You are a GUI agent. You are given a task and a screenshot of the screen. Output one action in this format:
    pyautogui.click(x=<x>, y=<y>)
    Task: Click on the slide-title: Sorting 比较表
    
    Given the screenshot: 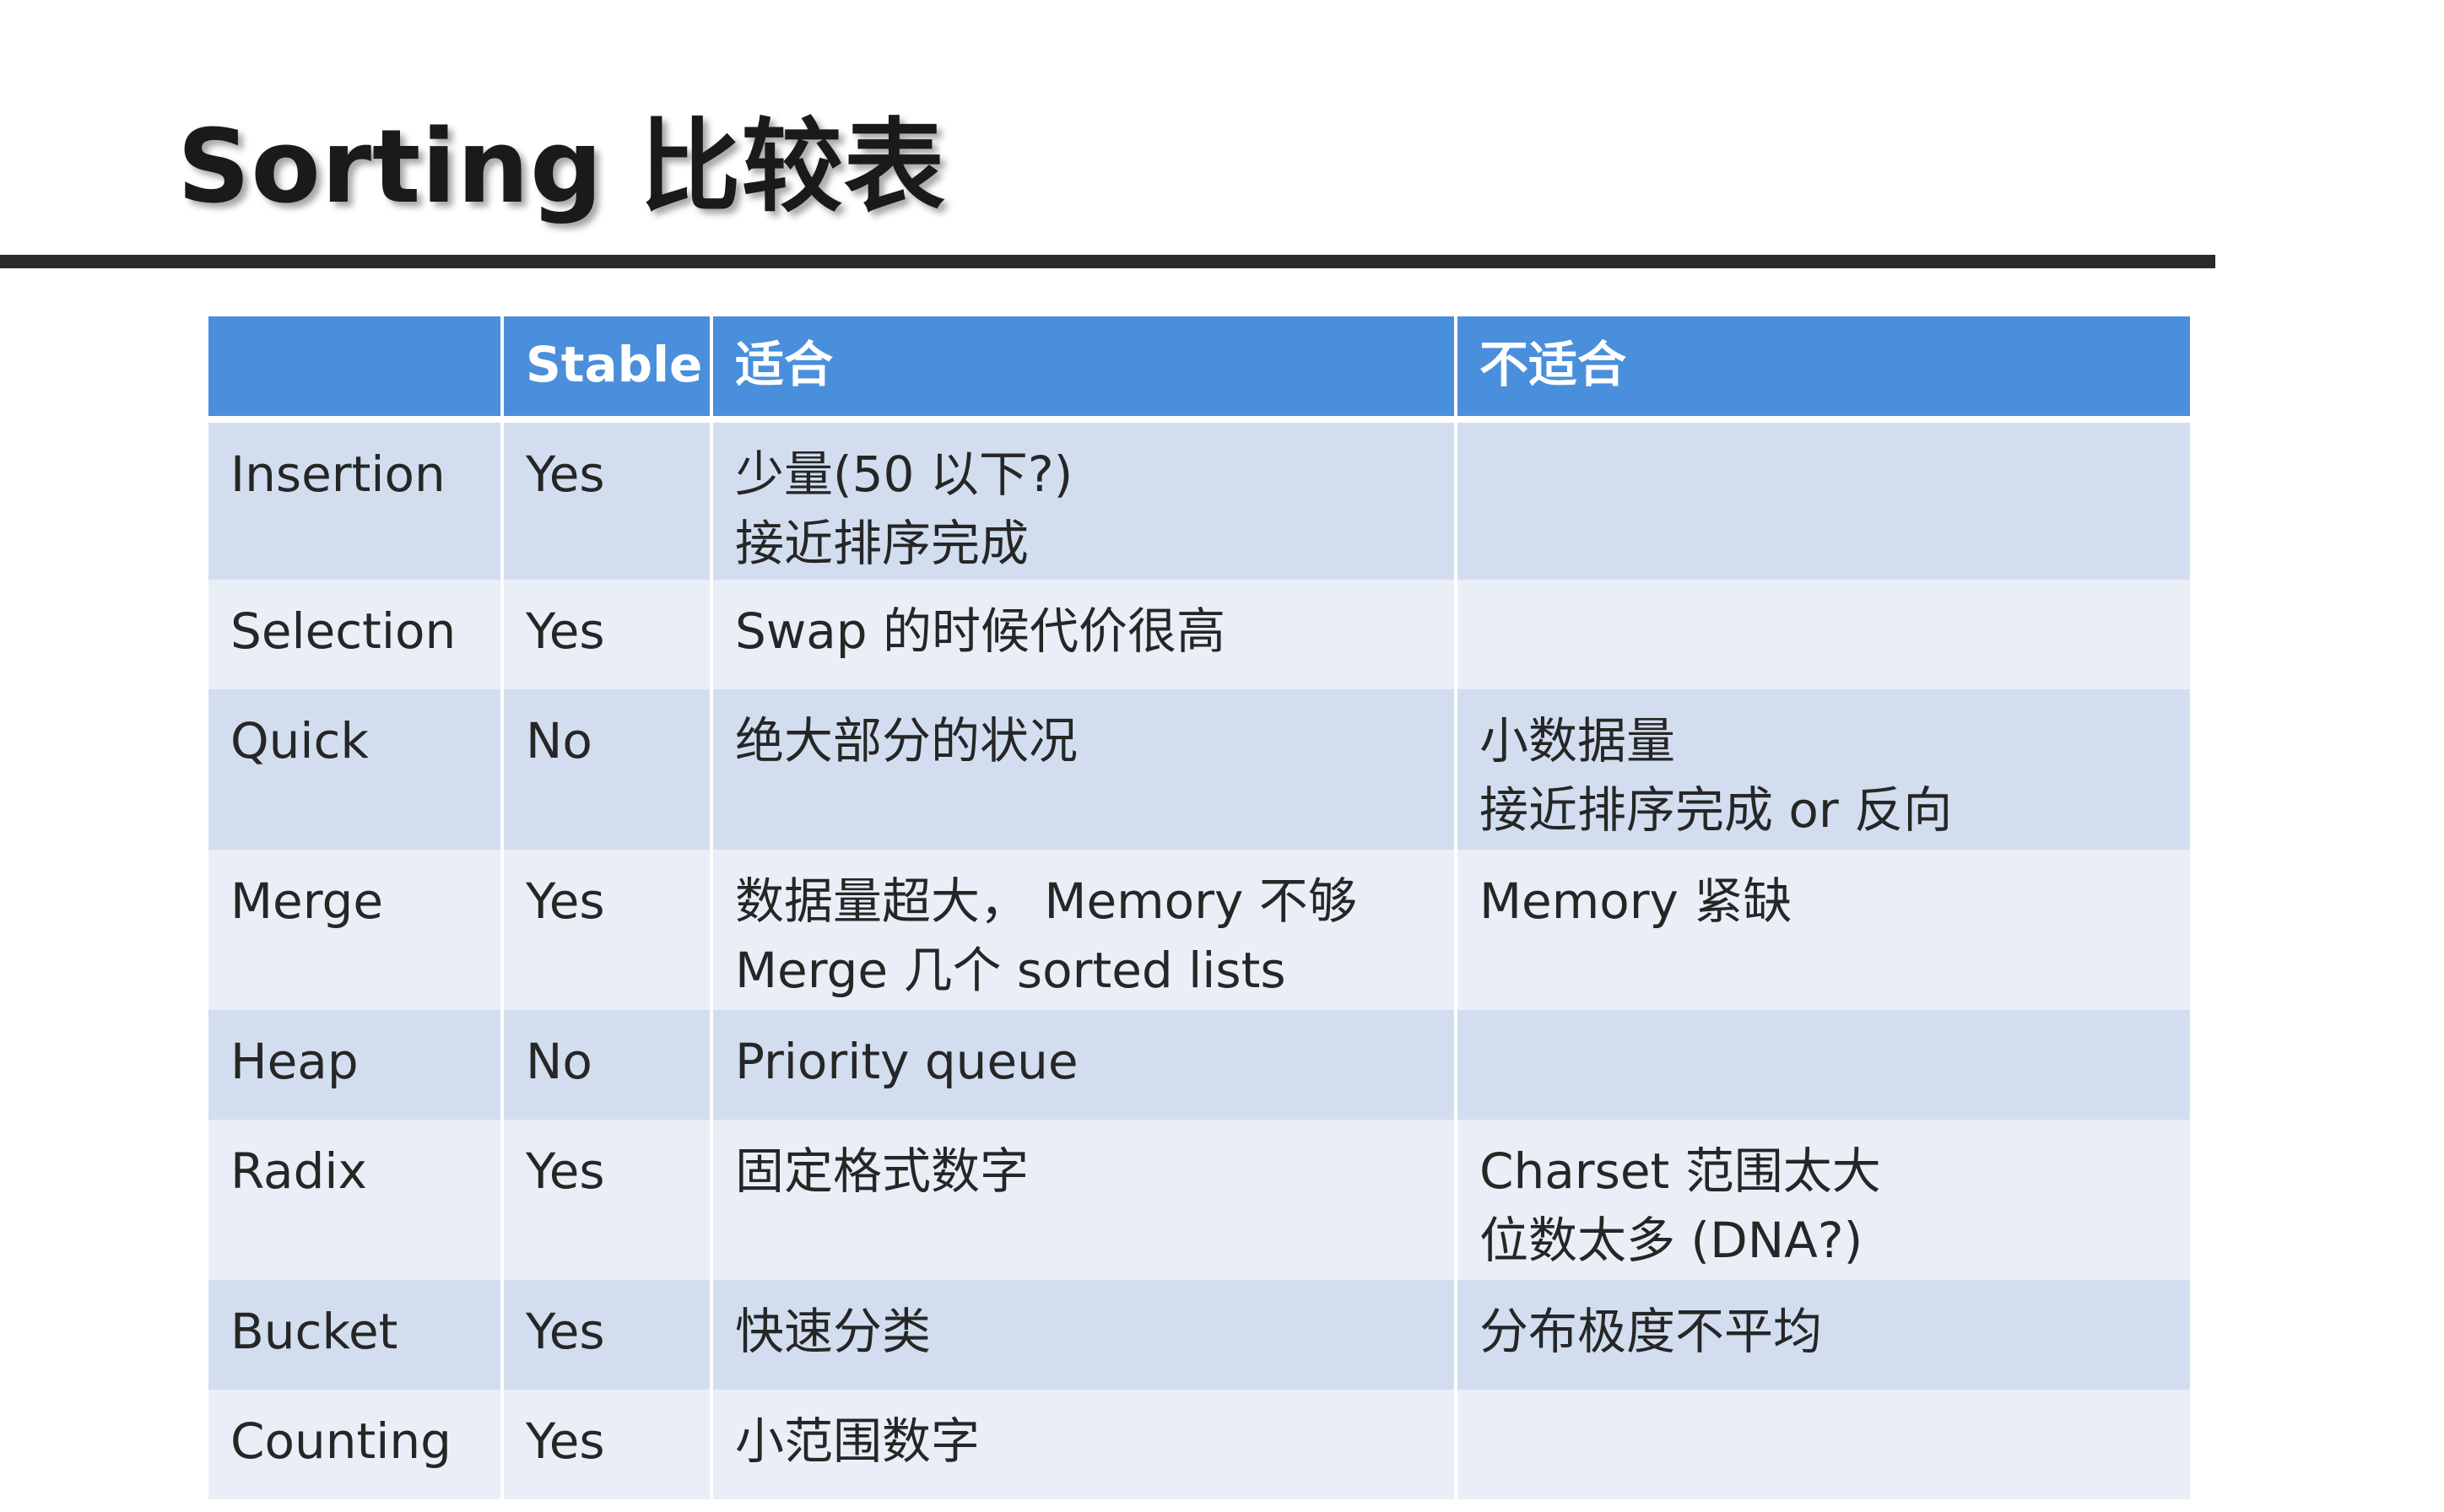 What is the action you would take?
    pyautogui.click(x=561, y=167)
    